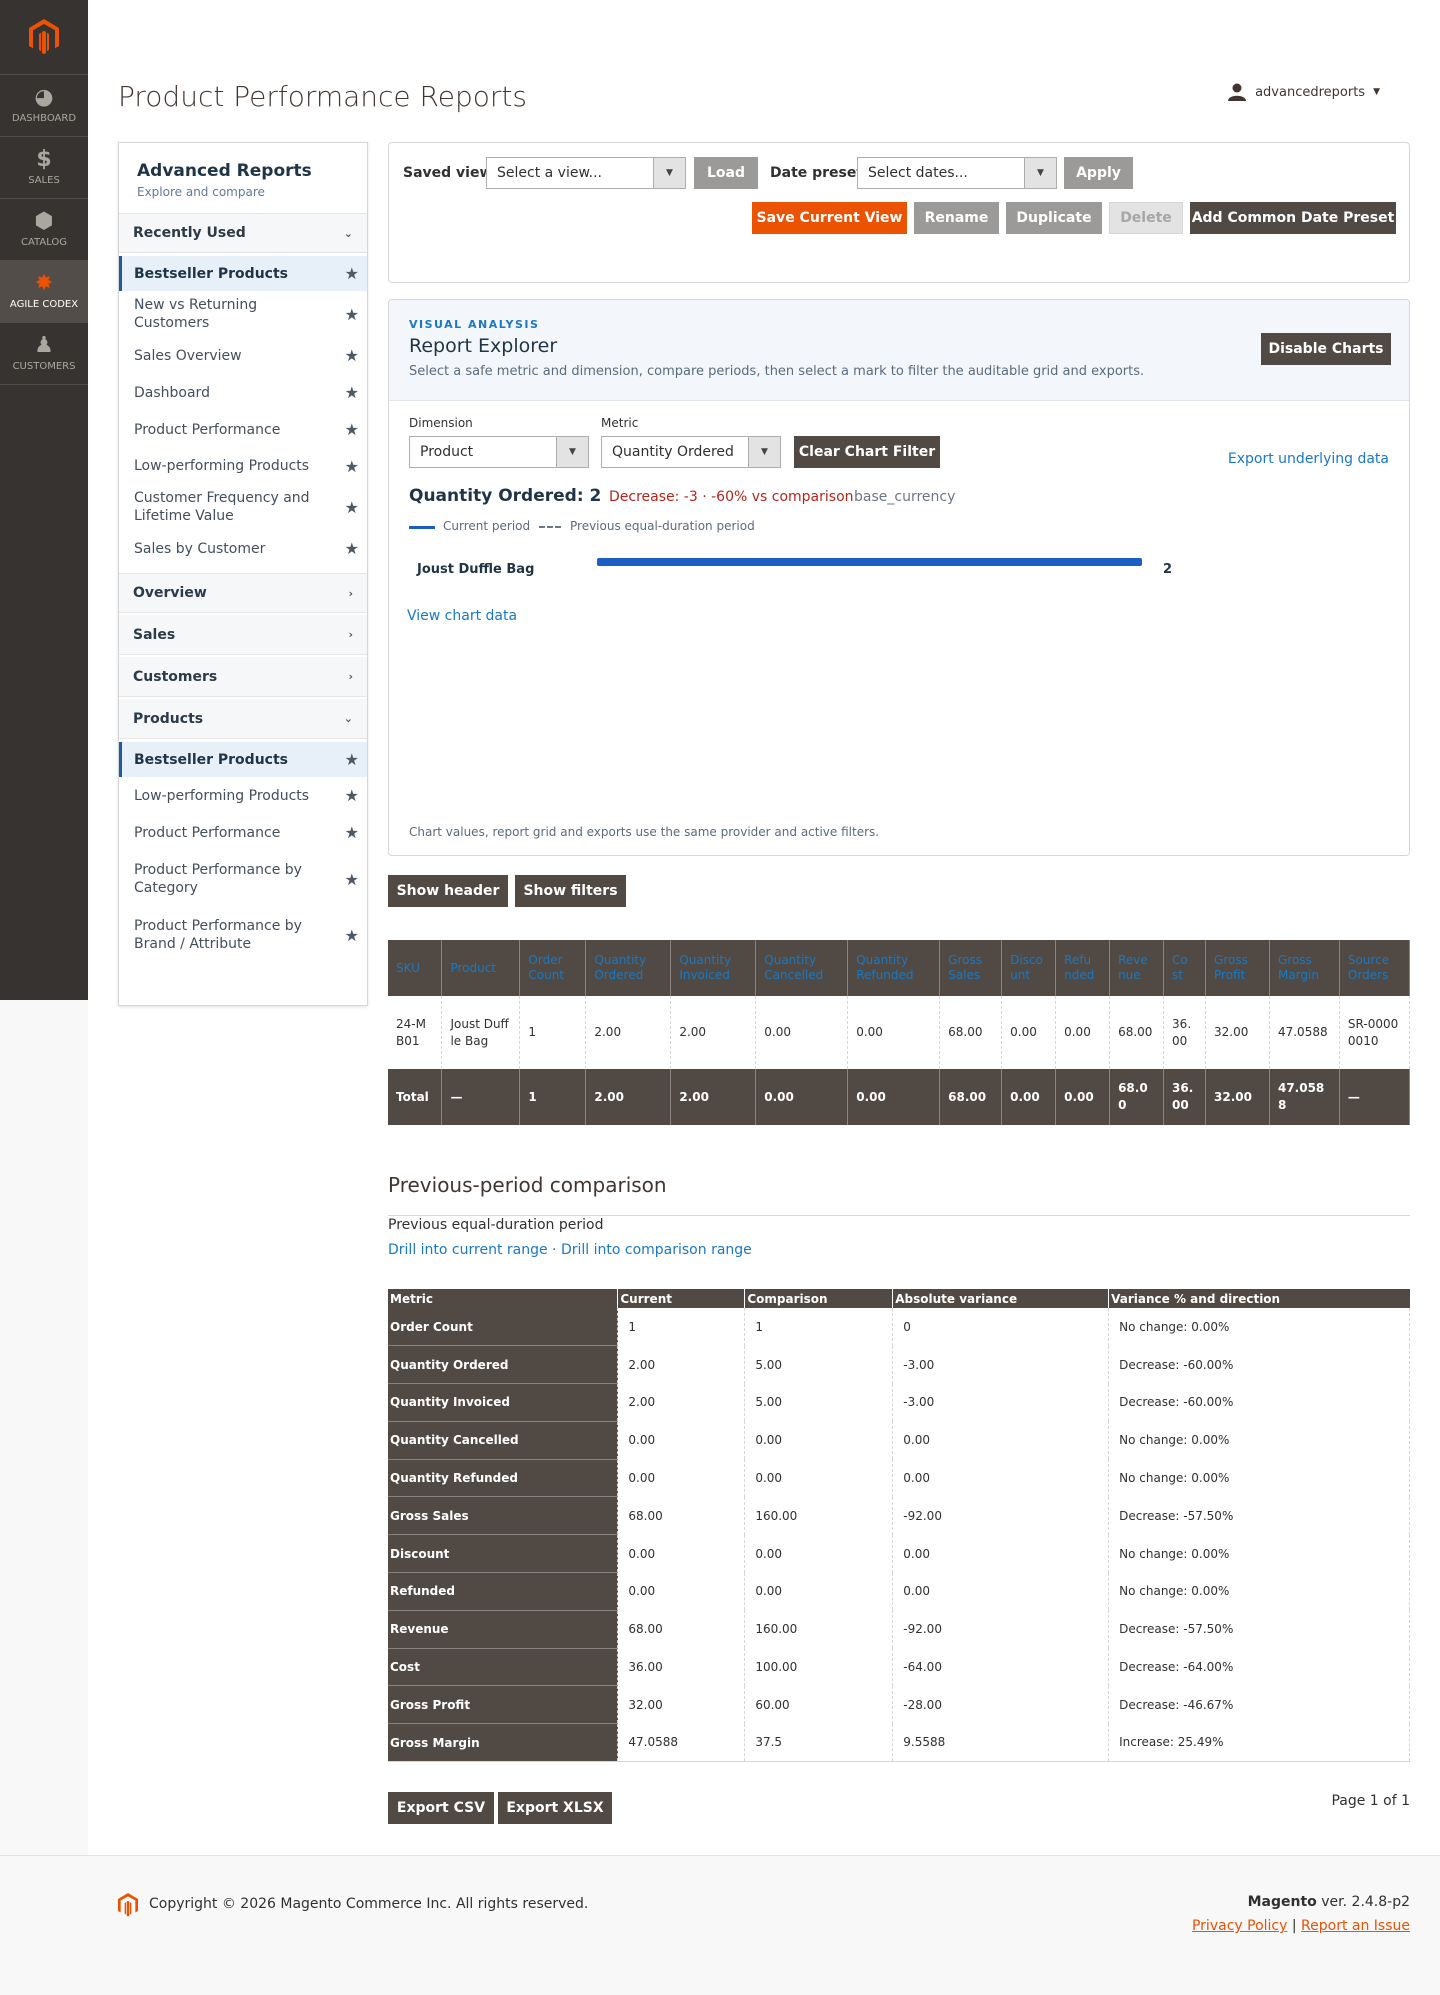 The height and width of the screenshot is (1995, 1440). What do you see at coordinates (243, 635) in the screenshot?
I see `section-sales: Sales ›` at bounding box center [243, 635].